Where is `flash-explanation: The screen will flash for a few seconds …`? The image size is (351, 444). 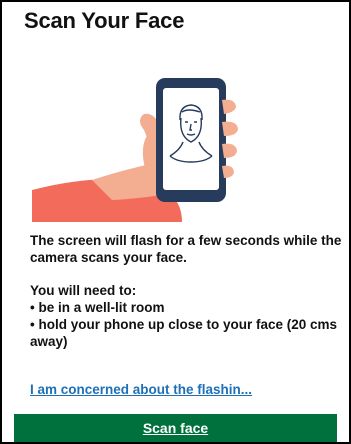
flash-explanation: The screen will flash for a few seconds … is located at coordinates (186, 249).